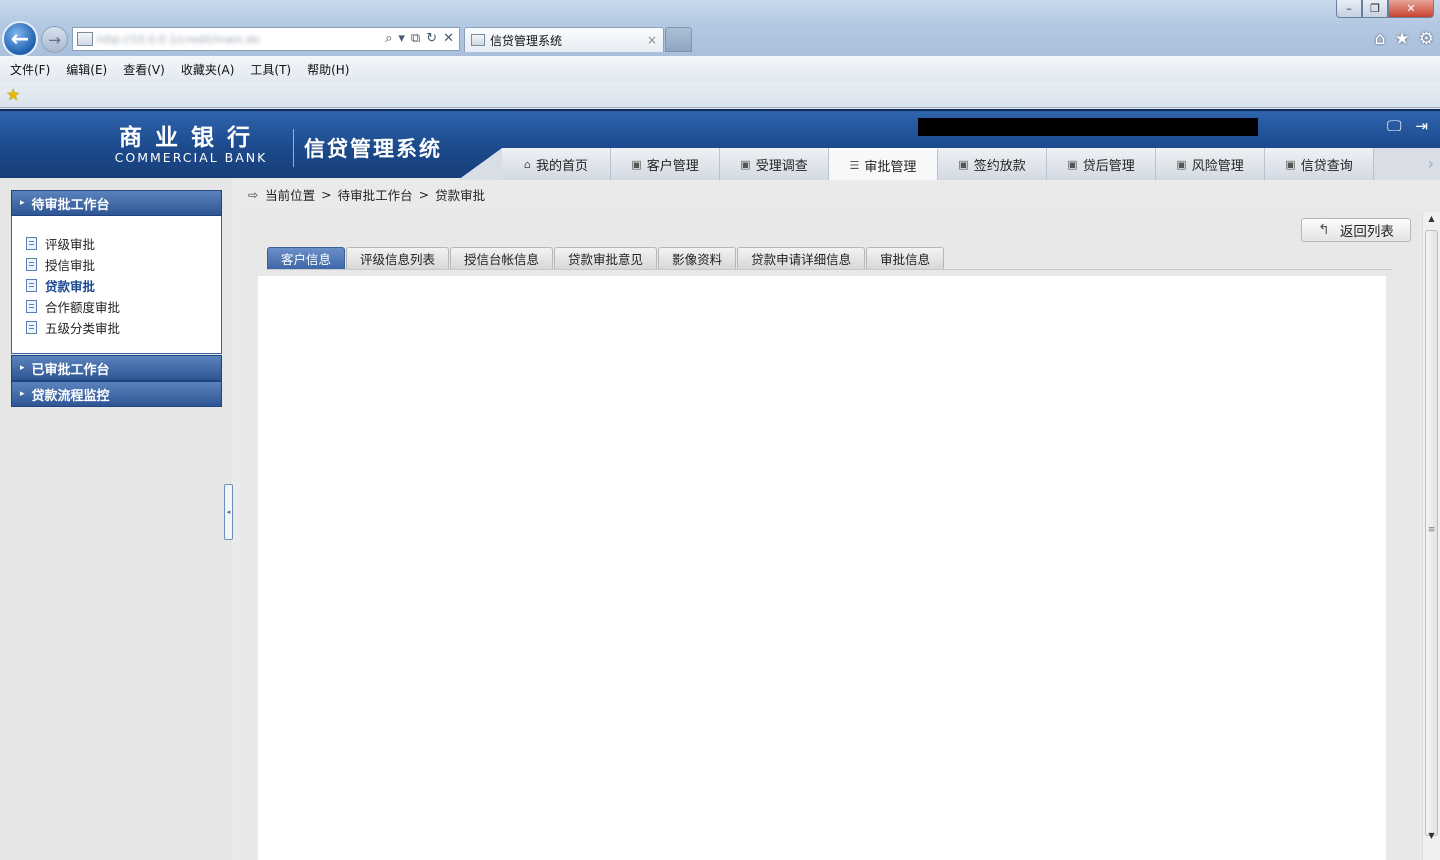 The width and height of the screenshot is (1440, 860). Describe the element at coordinates (228, 512) in the screenshot. I see `sidebar-collapse-handle: ◂` at that location.